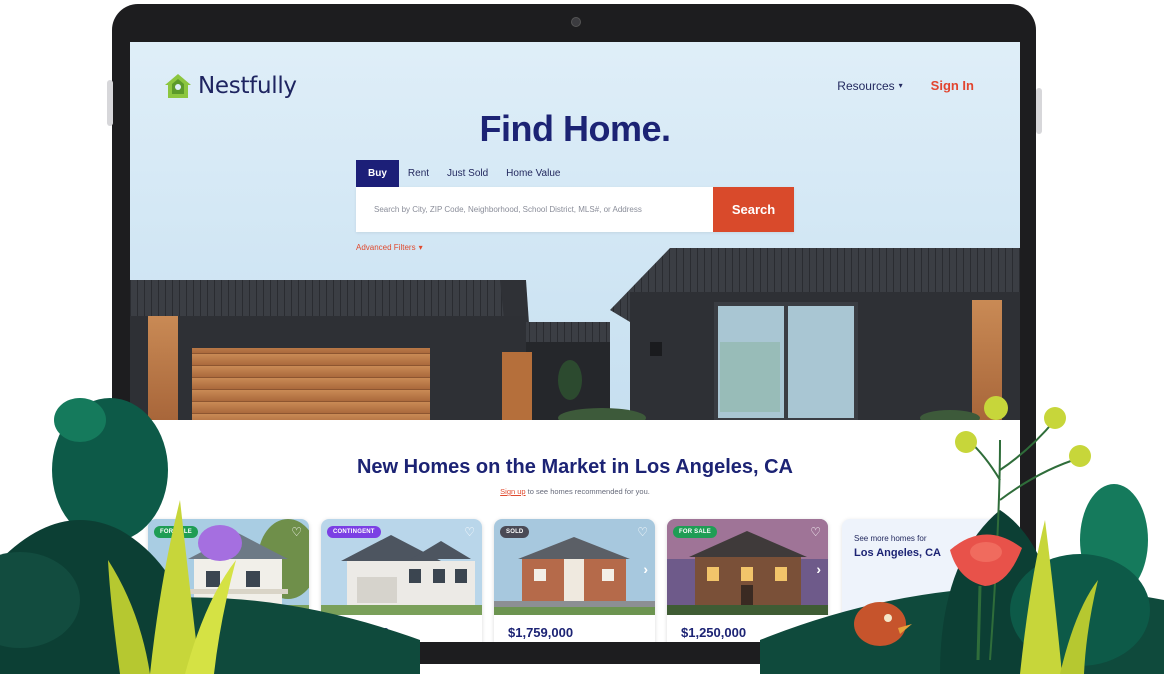 The image size is (1164, 674). What do you see at coordinates (534, 209) in the screenshot?
I see `search-input` at bounding box center [534, 209].